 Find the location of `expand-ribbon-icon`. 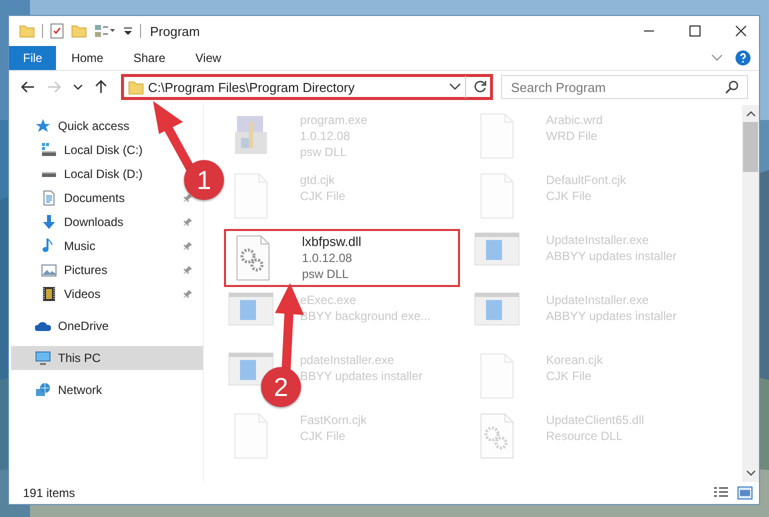

expand-ribbon-icon is located at coordinates (717, 58).